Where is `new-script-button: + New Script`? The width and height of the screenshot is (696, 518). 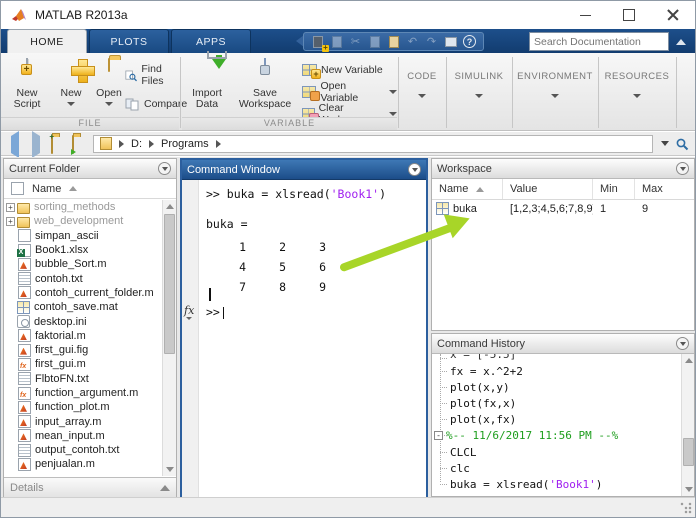
new-script-button: + New Script is located at coordinates (27, 87).